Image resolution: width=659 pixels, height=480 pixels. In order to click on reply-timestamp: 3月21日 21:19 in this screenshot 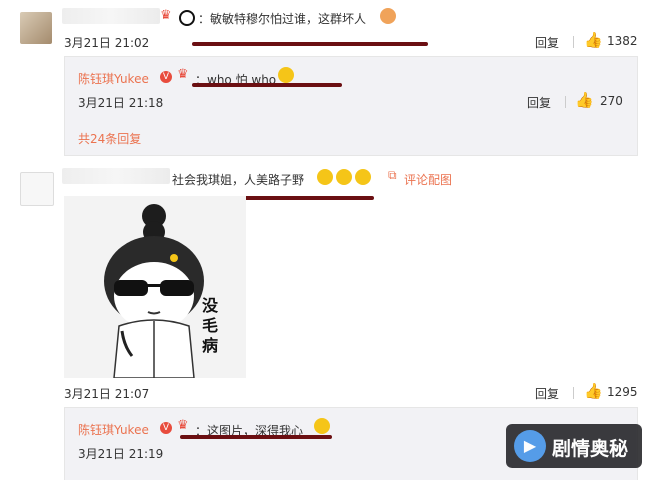, I will do `click(121, 454)`.